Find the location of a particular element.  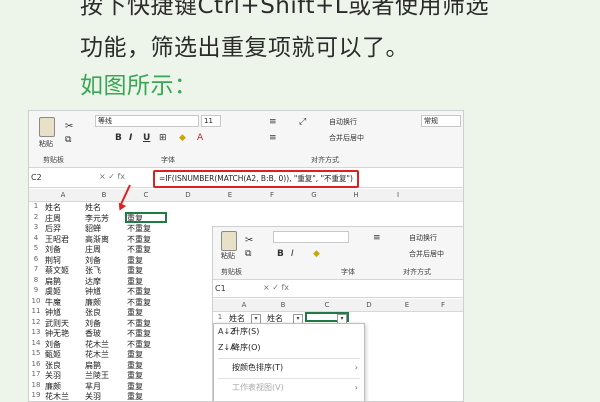

cell-column-a: 钟无艳 is located at coordinates (57, 333).